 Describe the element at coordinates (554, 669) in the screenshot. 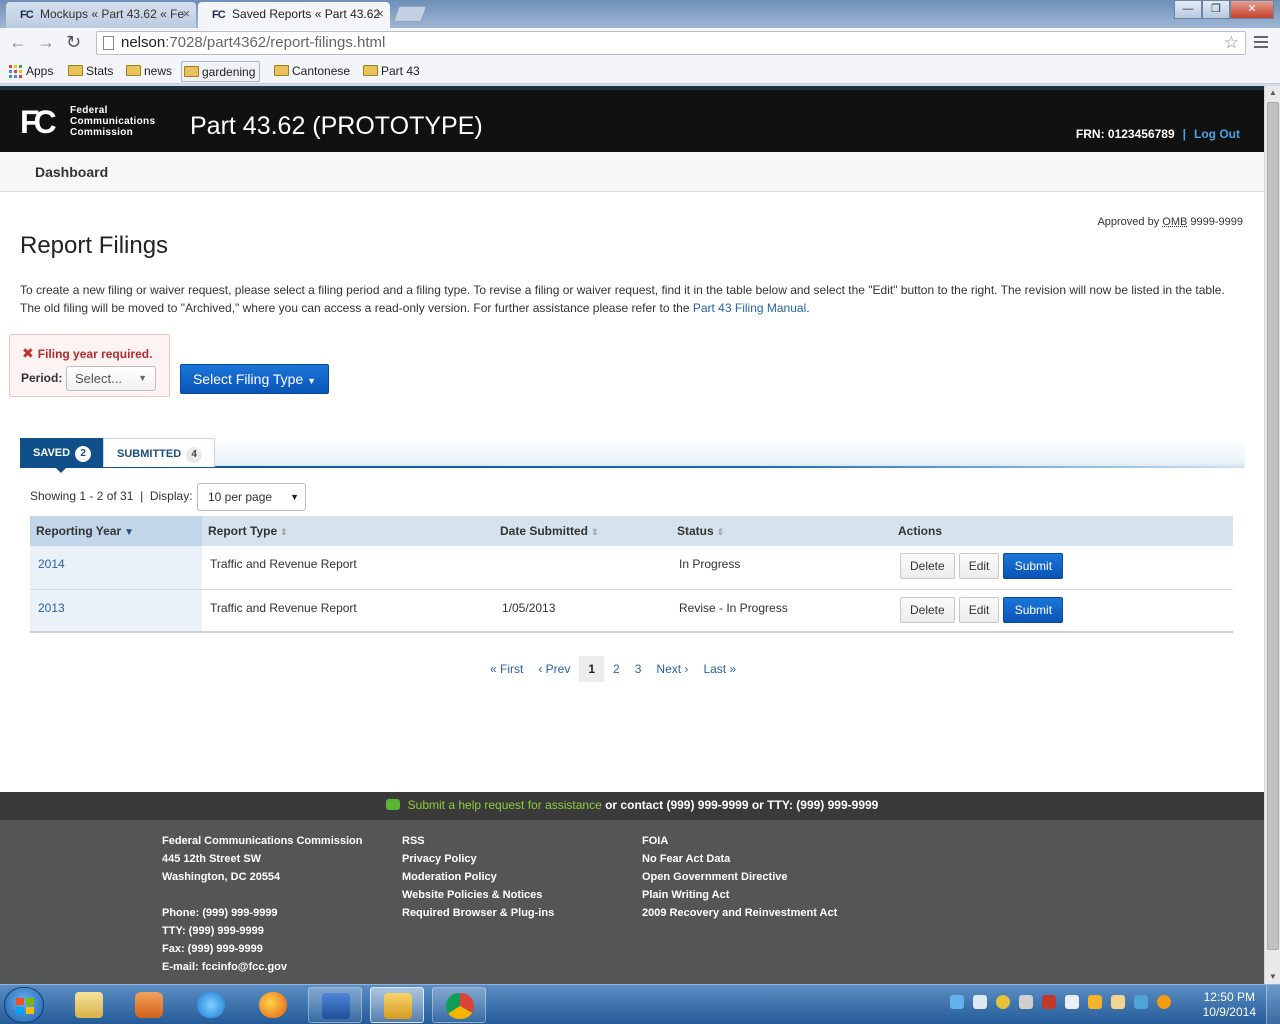

I see `page-prev: ‹ Prev` at that location.